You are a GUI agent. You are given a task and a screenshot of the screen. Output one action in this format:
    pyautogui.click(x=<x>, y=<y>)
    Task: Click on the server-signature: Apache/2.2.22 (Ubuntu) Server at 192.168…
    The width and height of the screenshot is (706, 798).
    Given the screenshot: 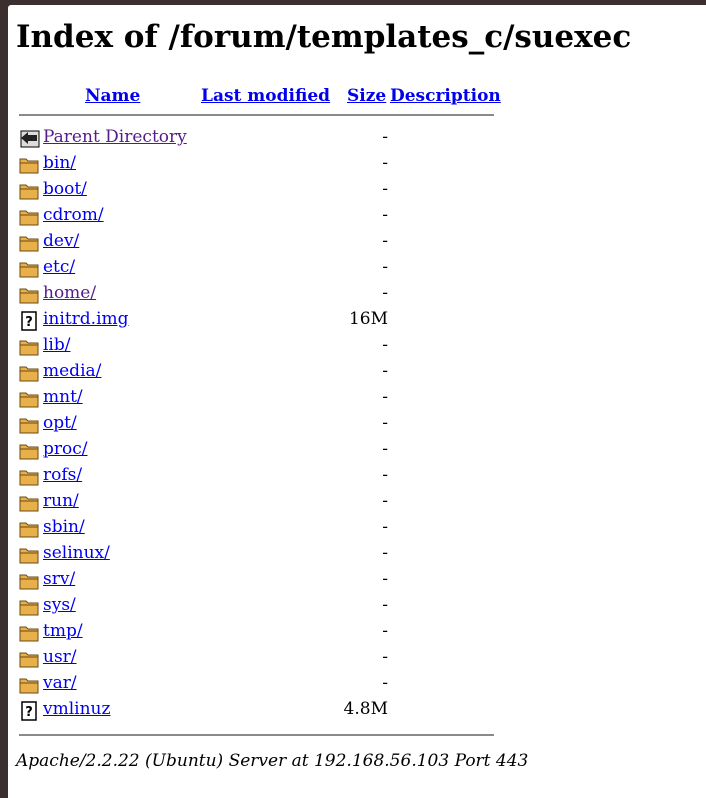 What is the action you would take?
    pyautogui.click(x=272, y=761)
    